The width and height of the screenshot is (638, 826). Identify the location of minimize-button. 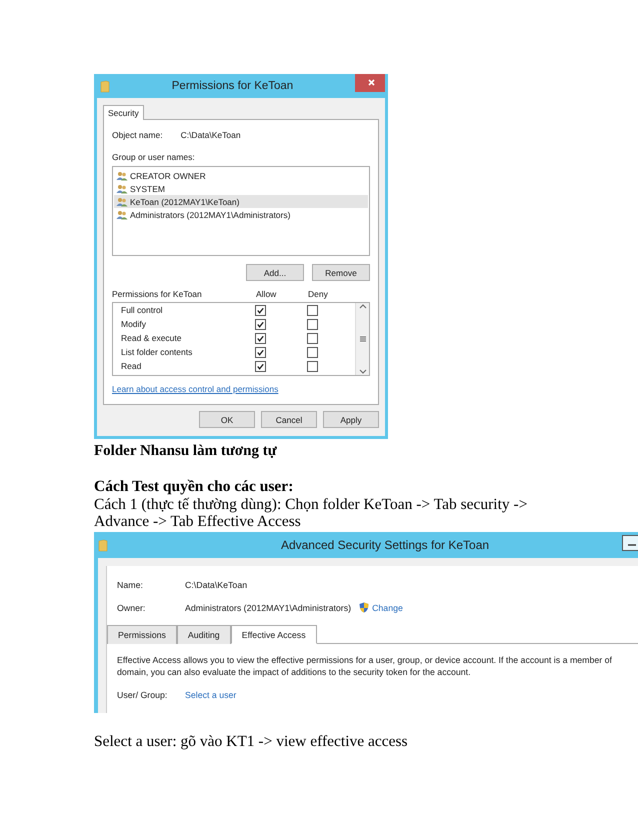
(630, 543).